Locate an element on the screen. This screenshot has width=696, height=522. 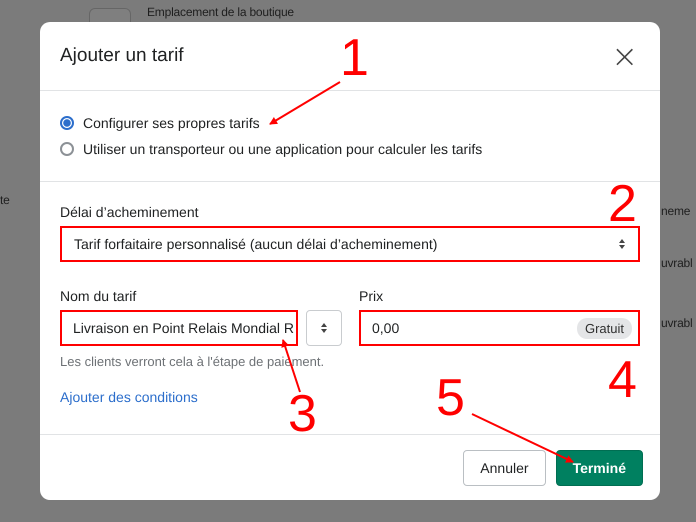
cancel-button: Annuler is located at coordinates (504, 468).